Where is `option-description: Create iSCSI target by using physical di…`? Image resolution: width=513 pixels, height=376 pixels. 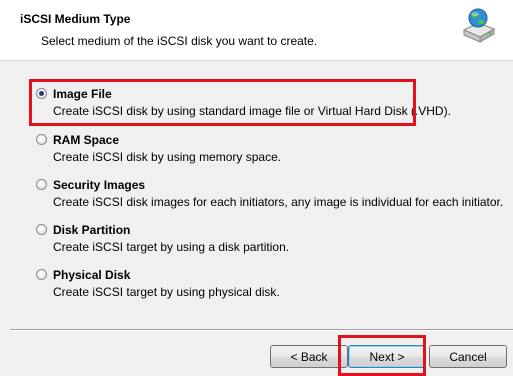 option-description: Create iSCSI target by using physical di… is located at coordinates (166, 292).